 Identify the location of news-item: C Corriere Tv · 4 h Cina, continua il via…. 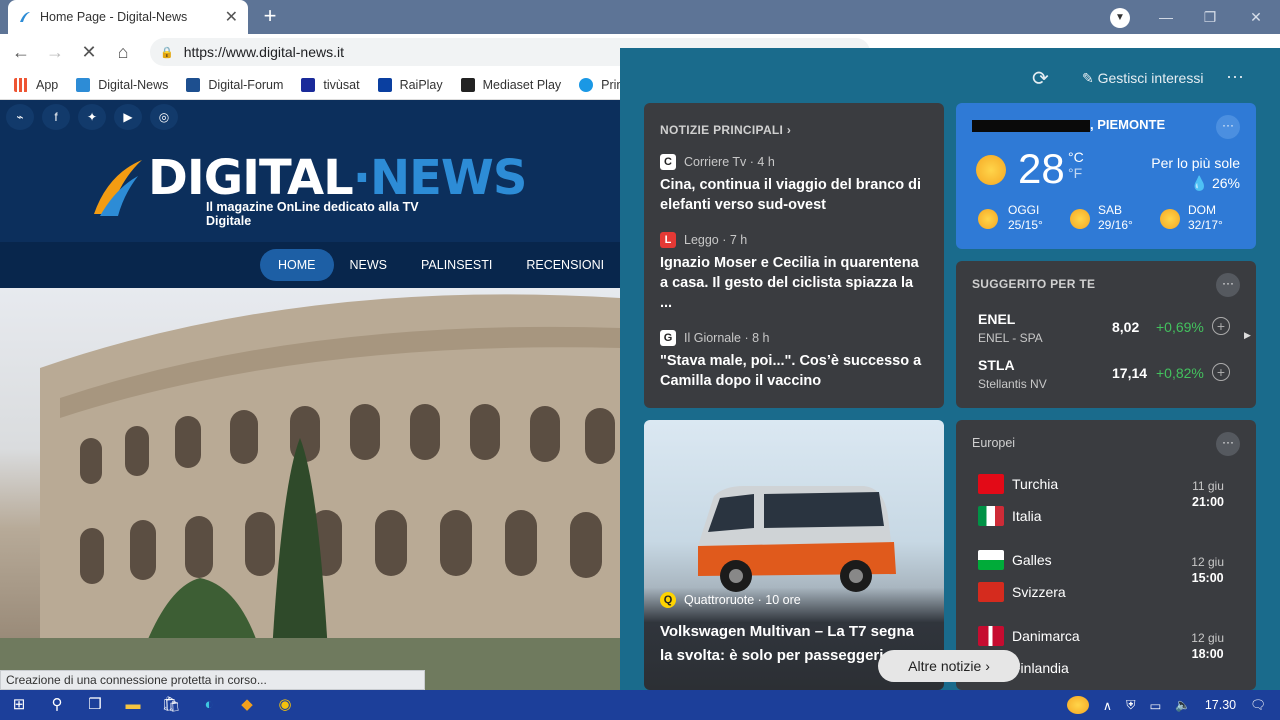
(794, 184).